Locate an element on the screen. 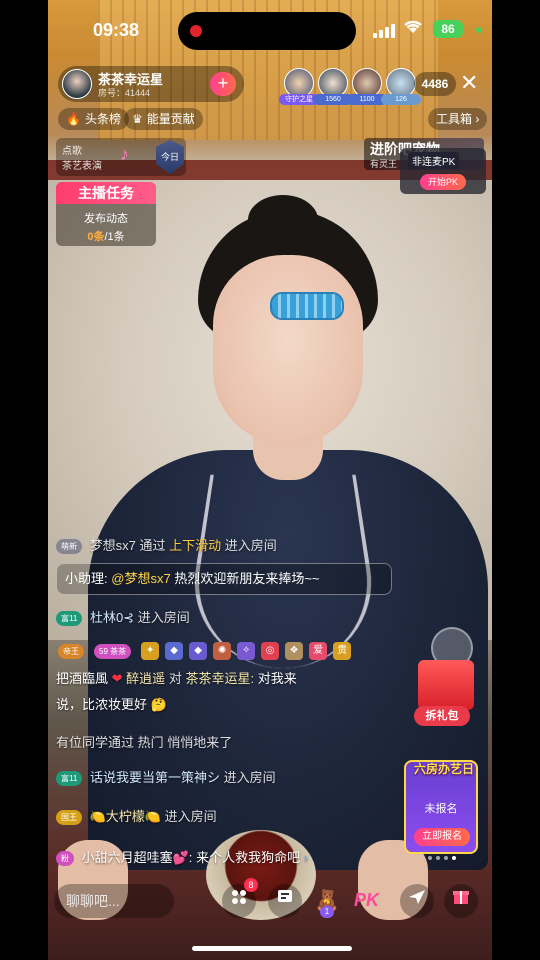 The height and width of the screenshot is (960, 540). task-progress: 0条/1条 is located at coordinates (106, 236).